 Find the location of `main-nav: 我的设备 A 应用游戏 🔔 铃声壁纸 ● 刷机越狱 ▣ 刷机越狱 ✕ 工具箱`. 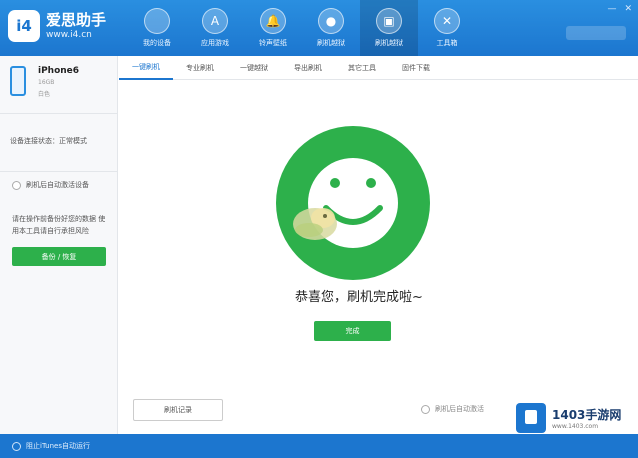

main-nav: 我的设备 A 应用游戏 🔔 铃声壁纸 ● 刷机越狱 ▣ 刷机越狱 ✕ 工具箱 is located at coordinates (302, 28).